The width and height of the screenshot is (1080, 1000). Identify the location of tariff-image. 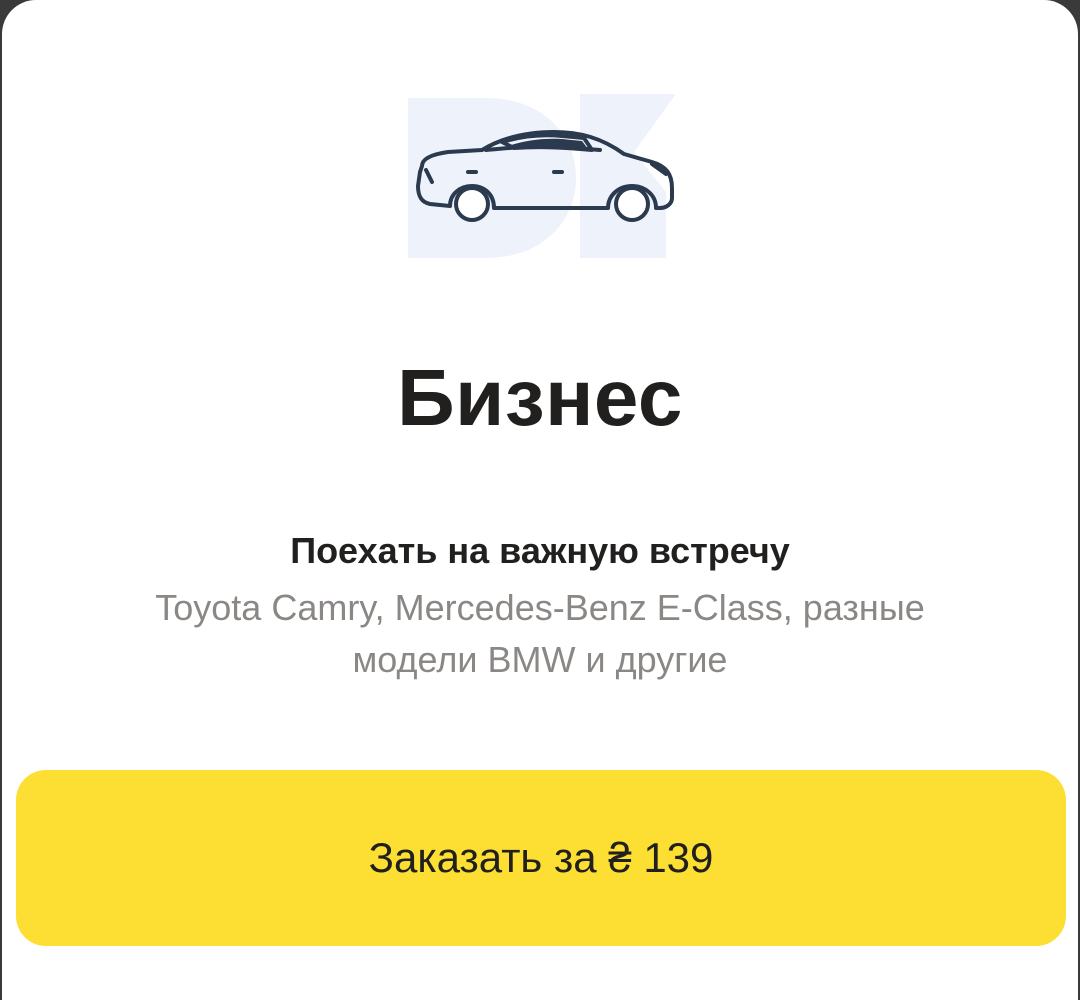
(544, 177).